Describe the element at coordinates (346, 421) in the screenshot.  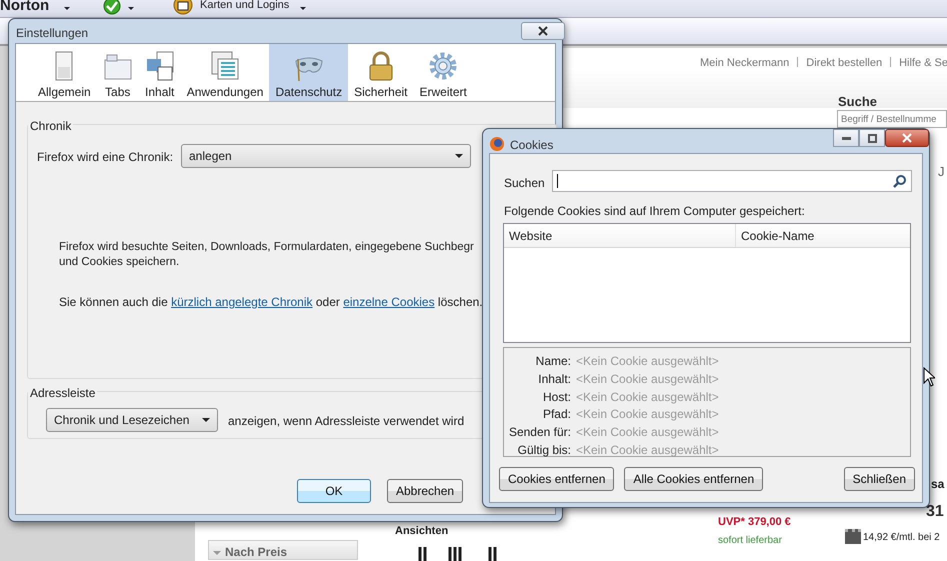
I see `field-label: anzeigen, wenn Adressleiste verwendet wird` at that location.